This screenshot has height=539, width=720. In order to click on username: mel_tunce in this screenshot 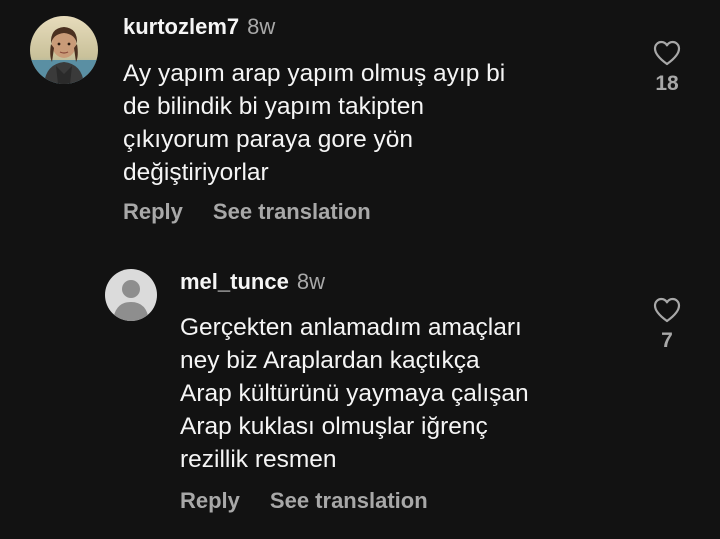, I will do `click(234, 281)`.